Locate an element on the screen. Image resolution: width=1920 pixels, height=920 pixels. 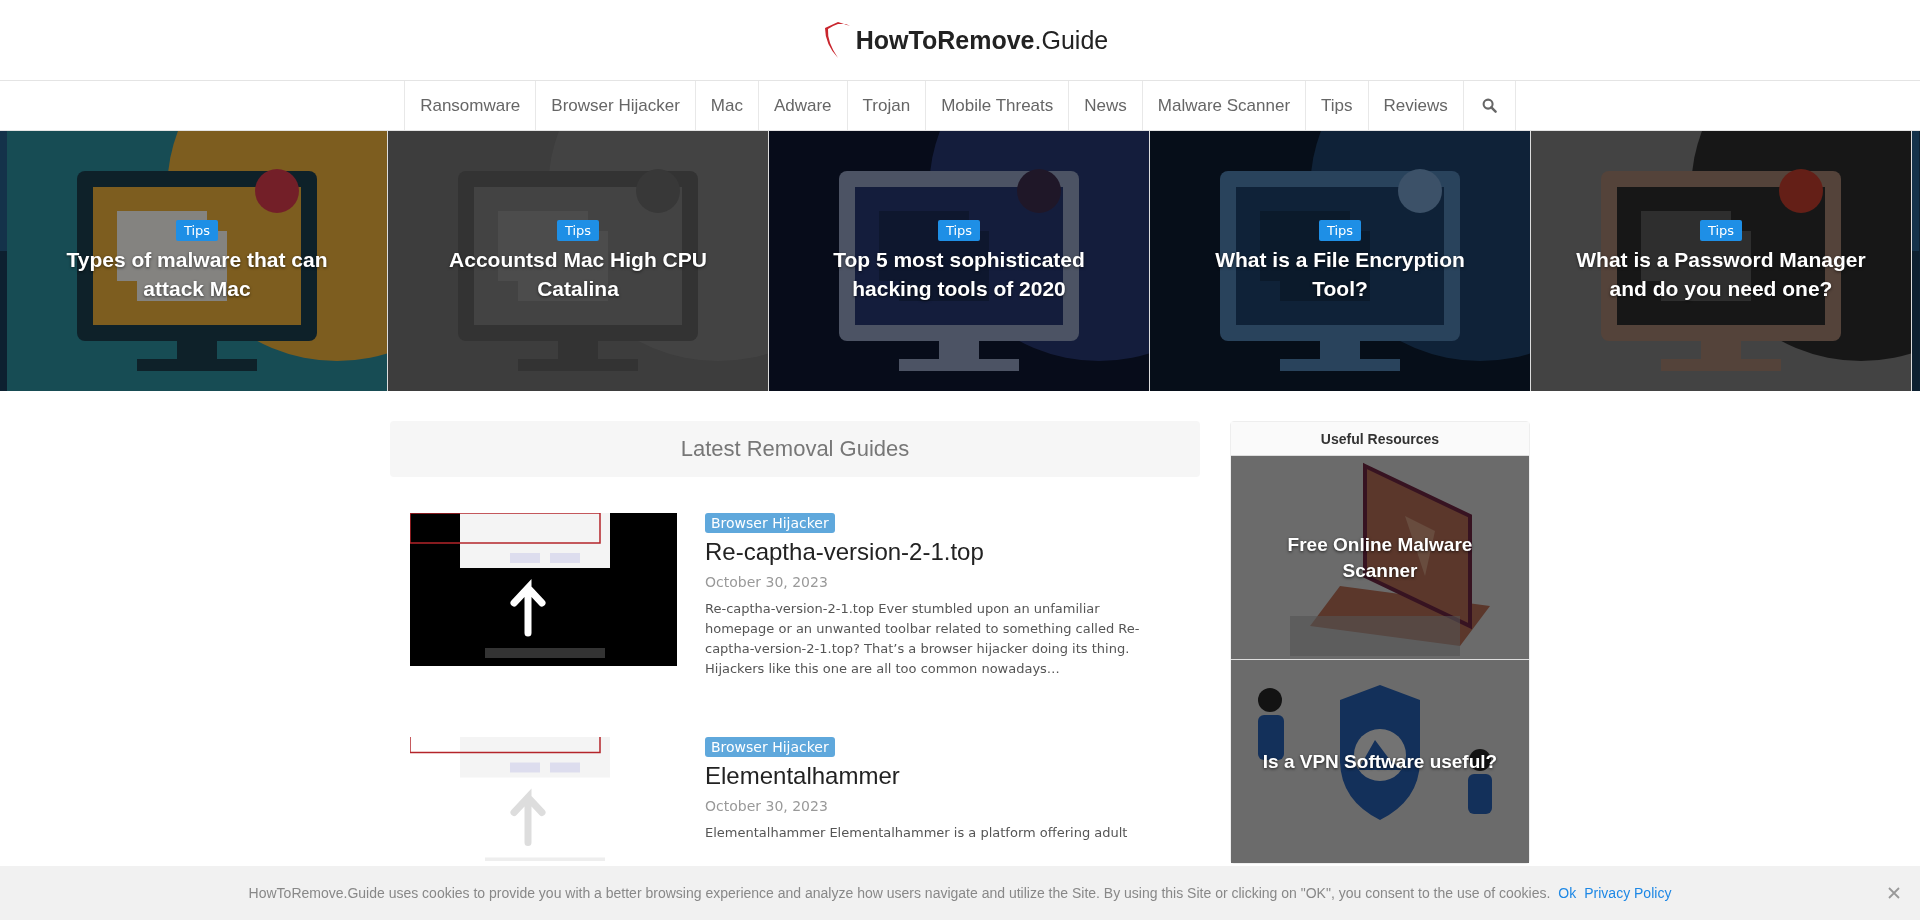
slide-title: Top 5 most sophisticated hacking tools of 2020 is located at coordinates (959, 273).